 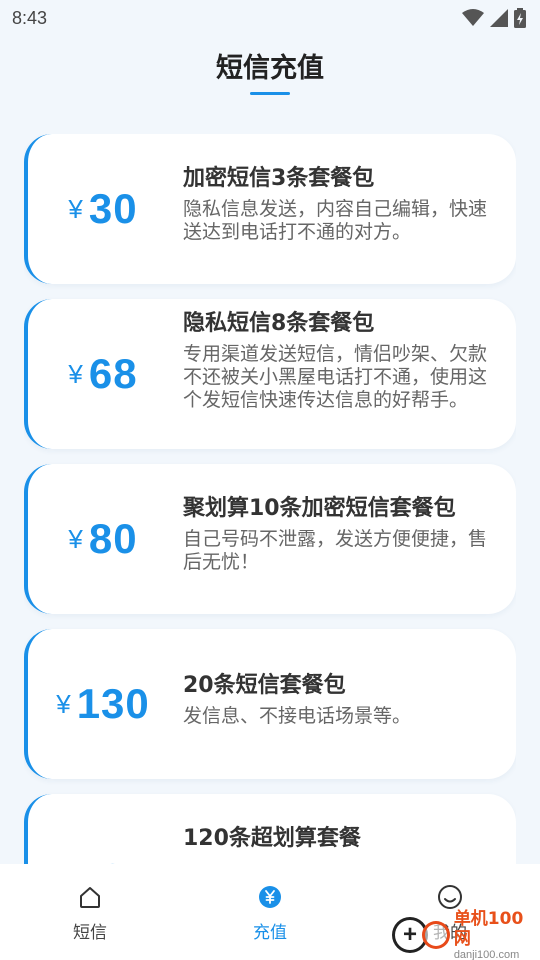 What do you see at coordinates (335, 550) in the screenshot?
I see `package-desc: 自己号码不泄露，发送方便便捷，售后无忧！` at bounding box center [335, 550].